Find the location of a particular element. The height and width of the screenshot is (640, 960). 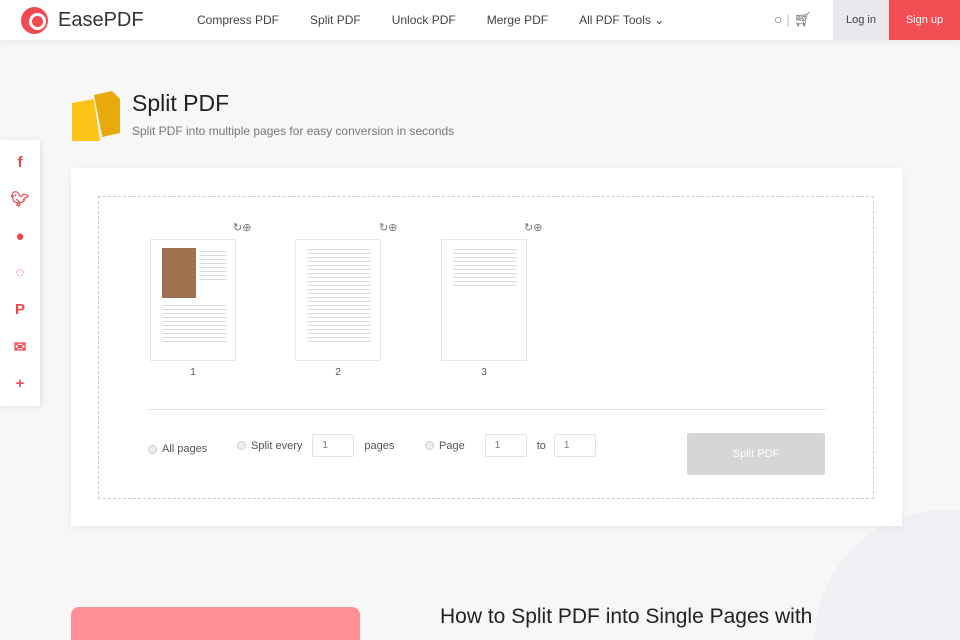

radio-page-range is located at coordinates (429, 445).